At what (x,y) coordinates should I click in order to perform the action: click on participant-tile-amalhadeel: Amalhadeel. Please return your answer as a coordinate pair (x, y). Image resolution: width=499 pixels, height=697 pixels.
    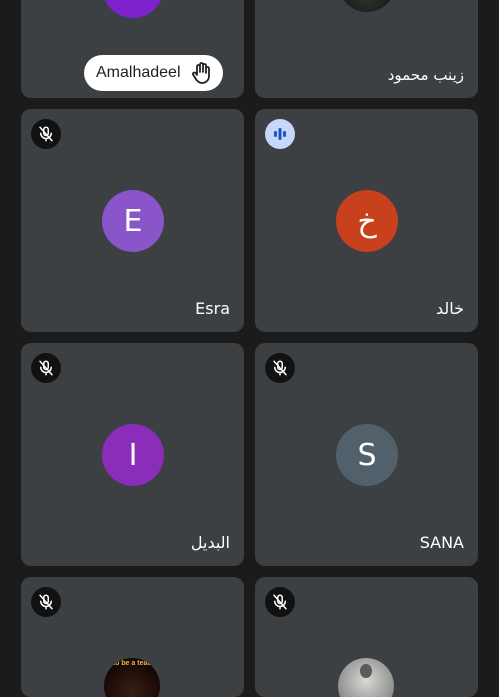
    Looking at the image, I should click on (132, 49).